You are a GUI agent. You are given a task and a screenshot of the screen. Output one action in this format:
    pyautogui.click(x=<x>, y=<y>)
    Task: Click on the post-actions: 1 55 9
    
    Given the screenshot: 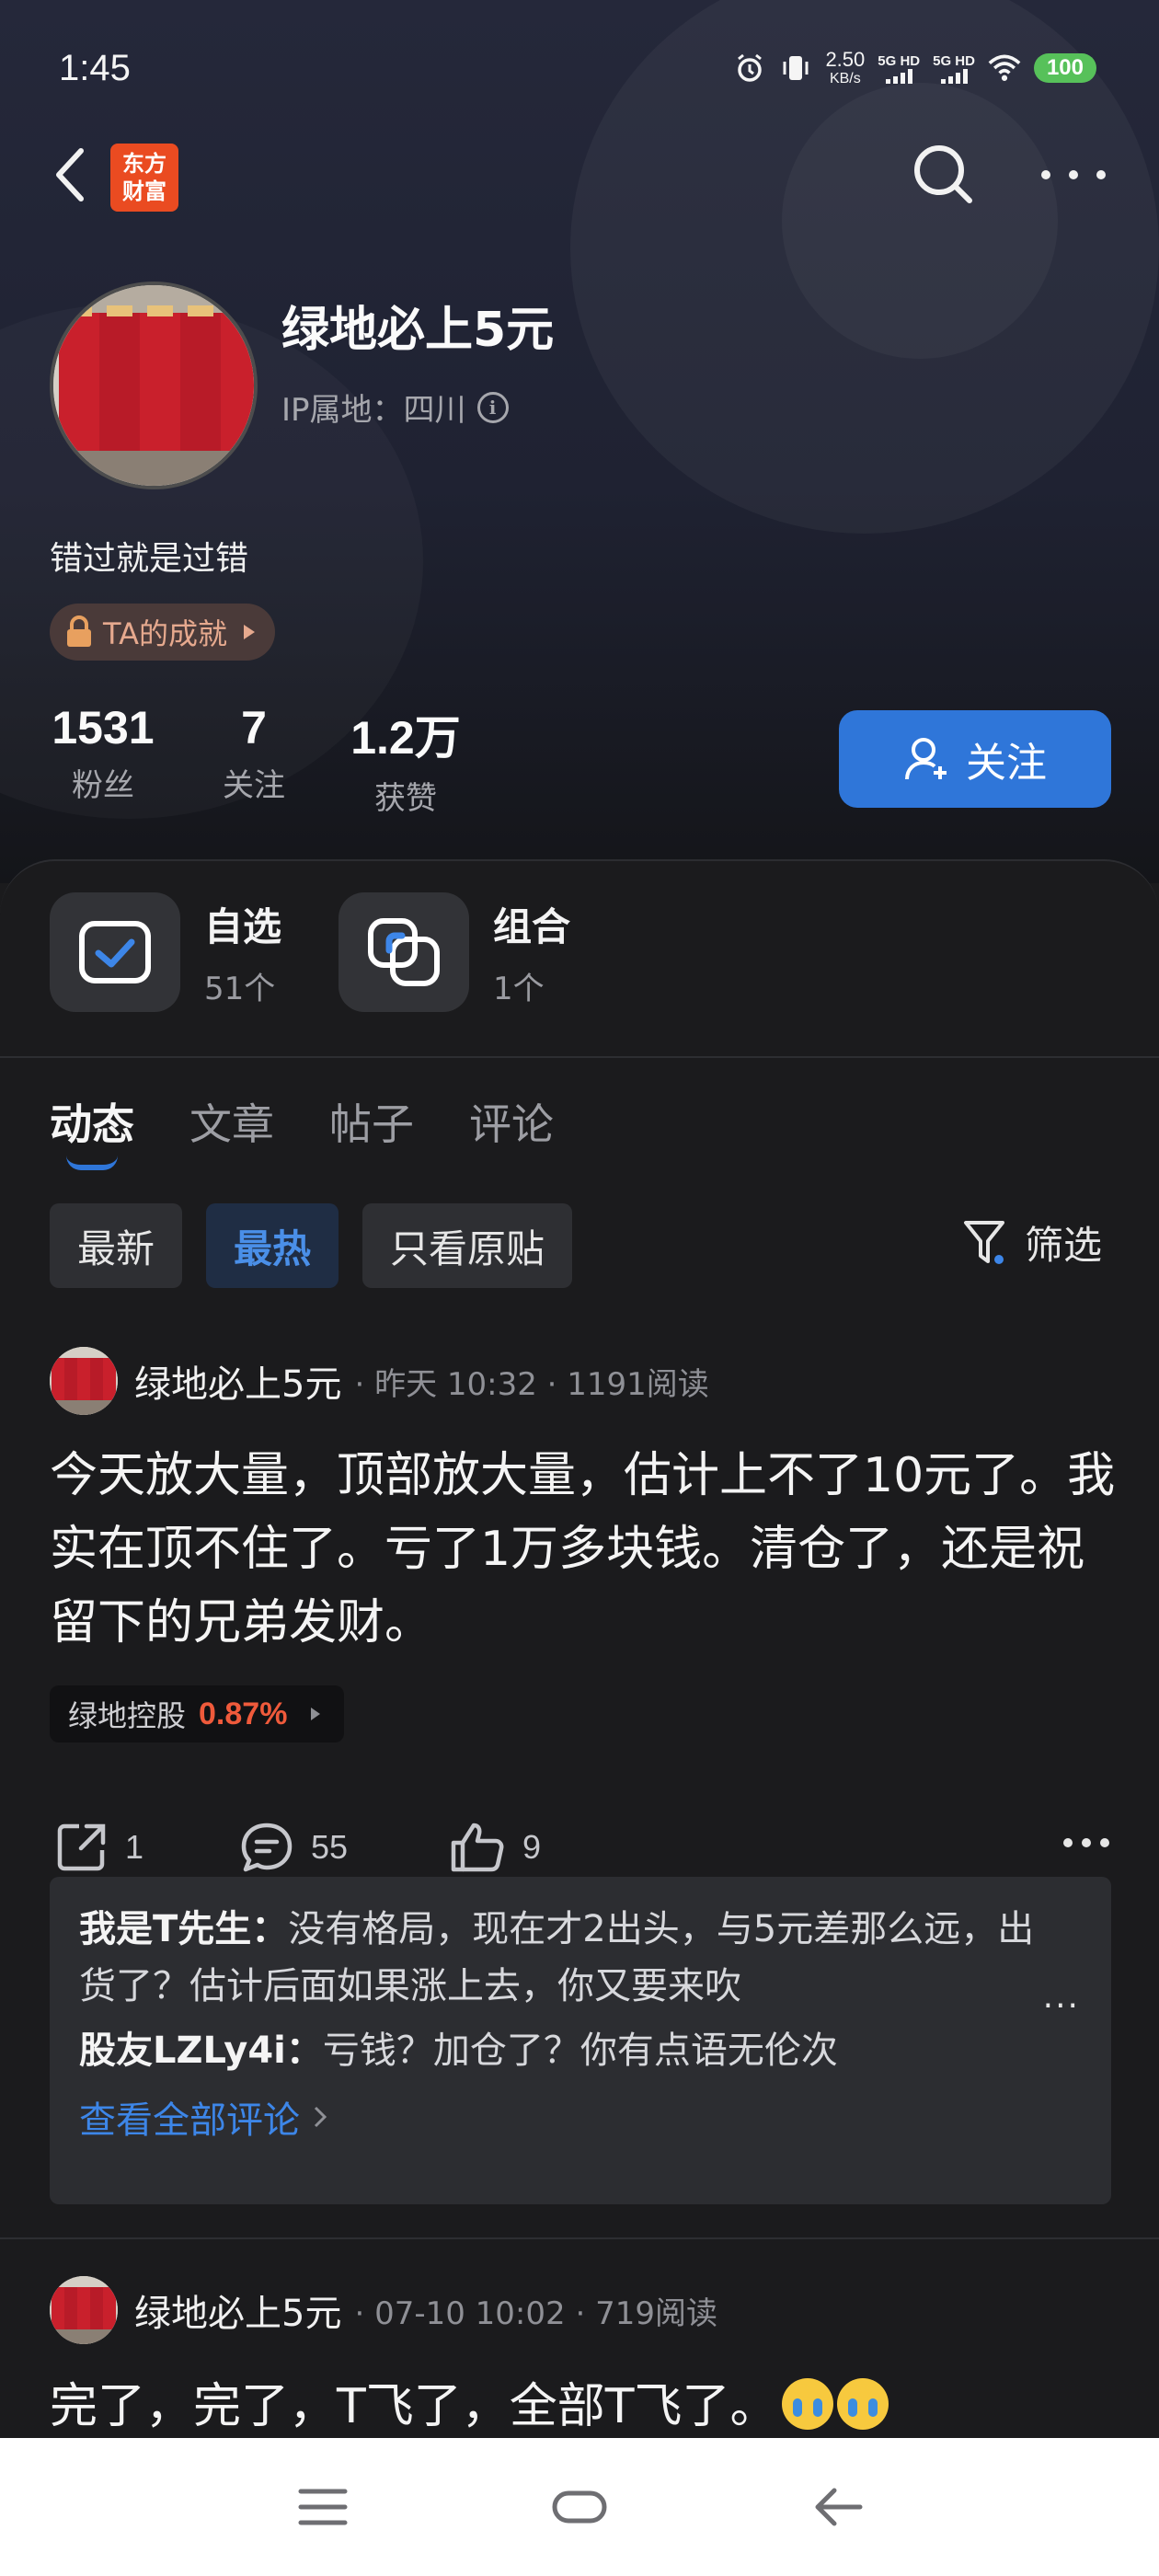 What is the action you would take?
    pyautogui.click(x=583, y=1847)
    